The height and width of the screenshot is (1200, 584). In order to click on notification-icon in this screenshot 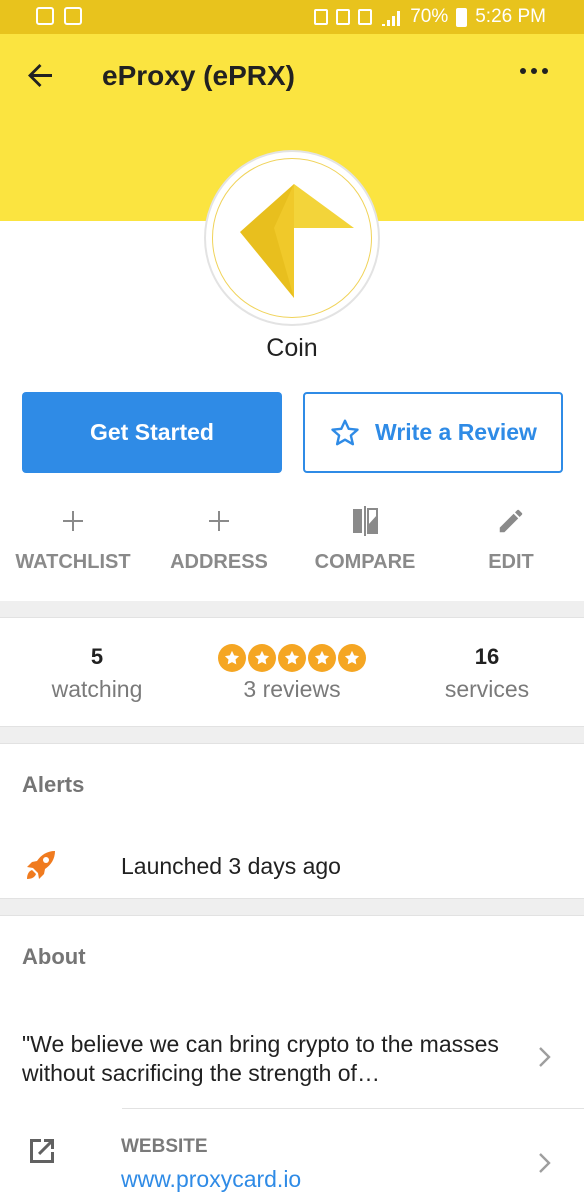, I will do `click(45, 16)`.